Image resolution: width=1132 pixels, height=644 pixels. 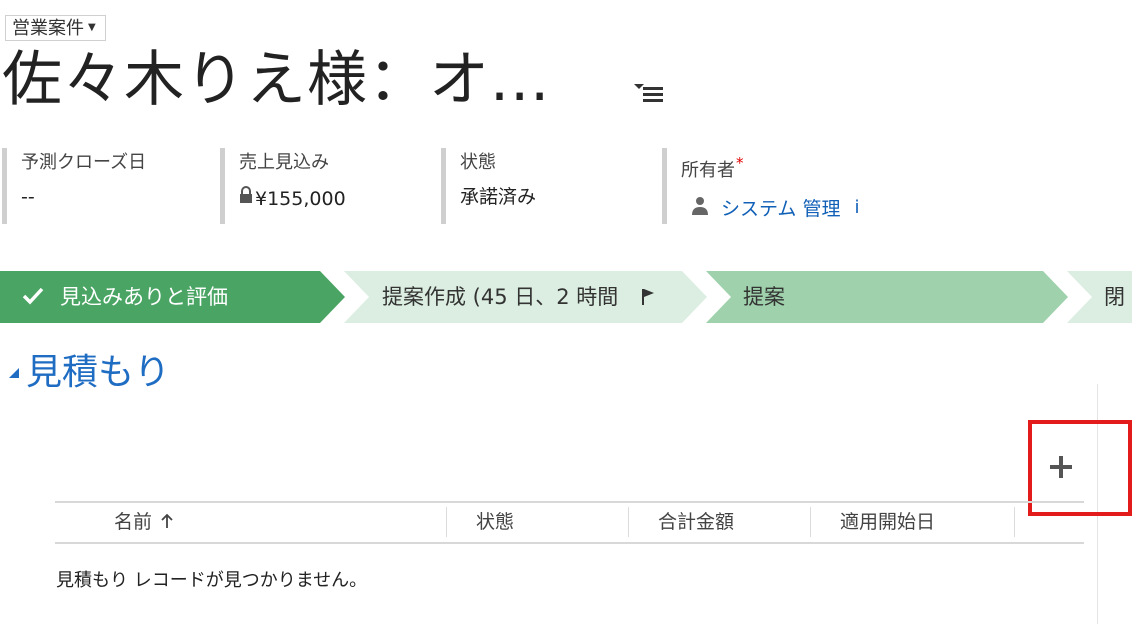 I want to click on column-header-name: 名前, so click(x=144, y=522).